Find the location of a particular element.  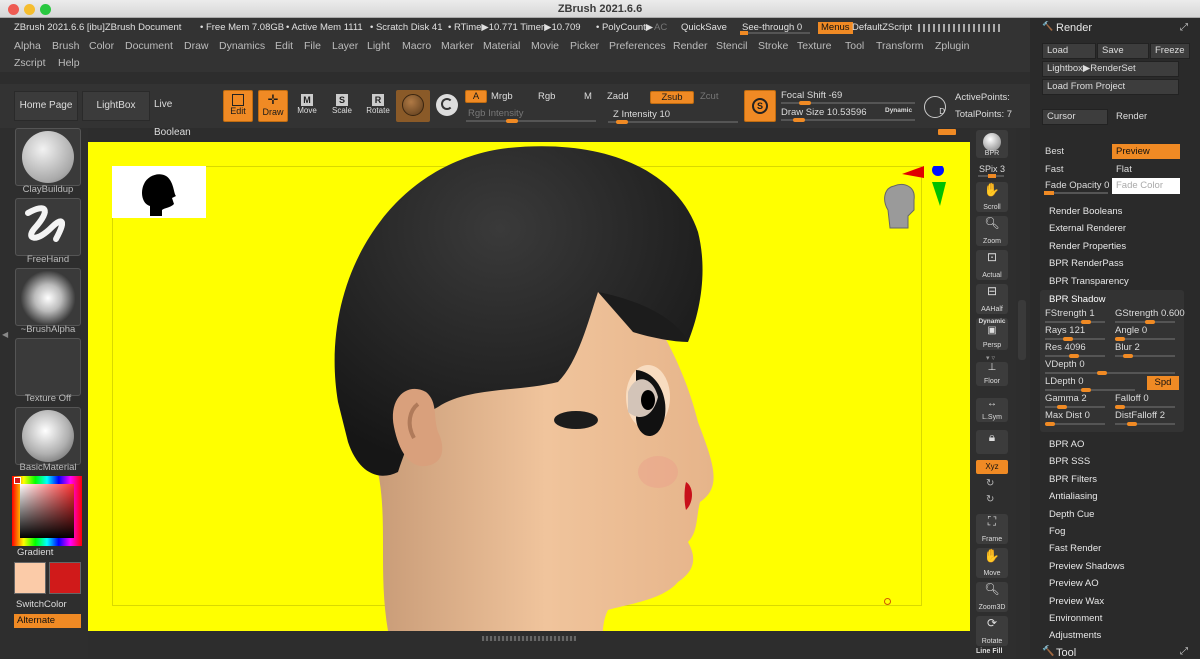

tool-palette-title: Tool is located at coordinates (1066, 653).